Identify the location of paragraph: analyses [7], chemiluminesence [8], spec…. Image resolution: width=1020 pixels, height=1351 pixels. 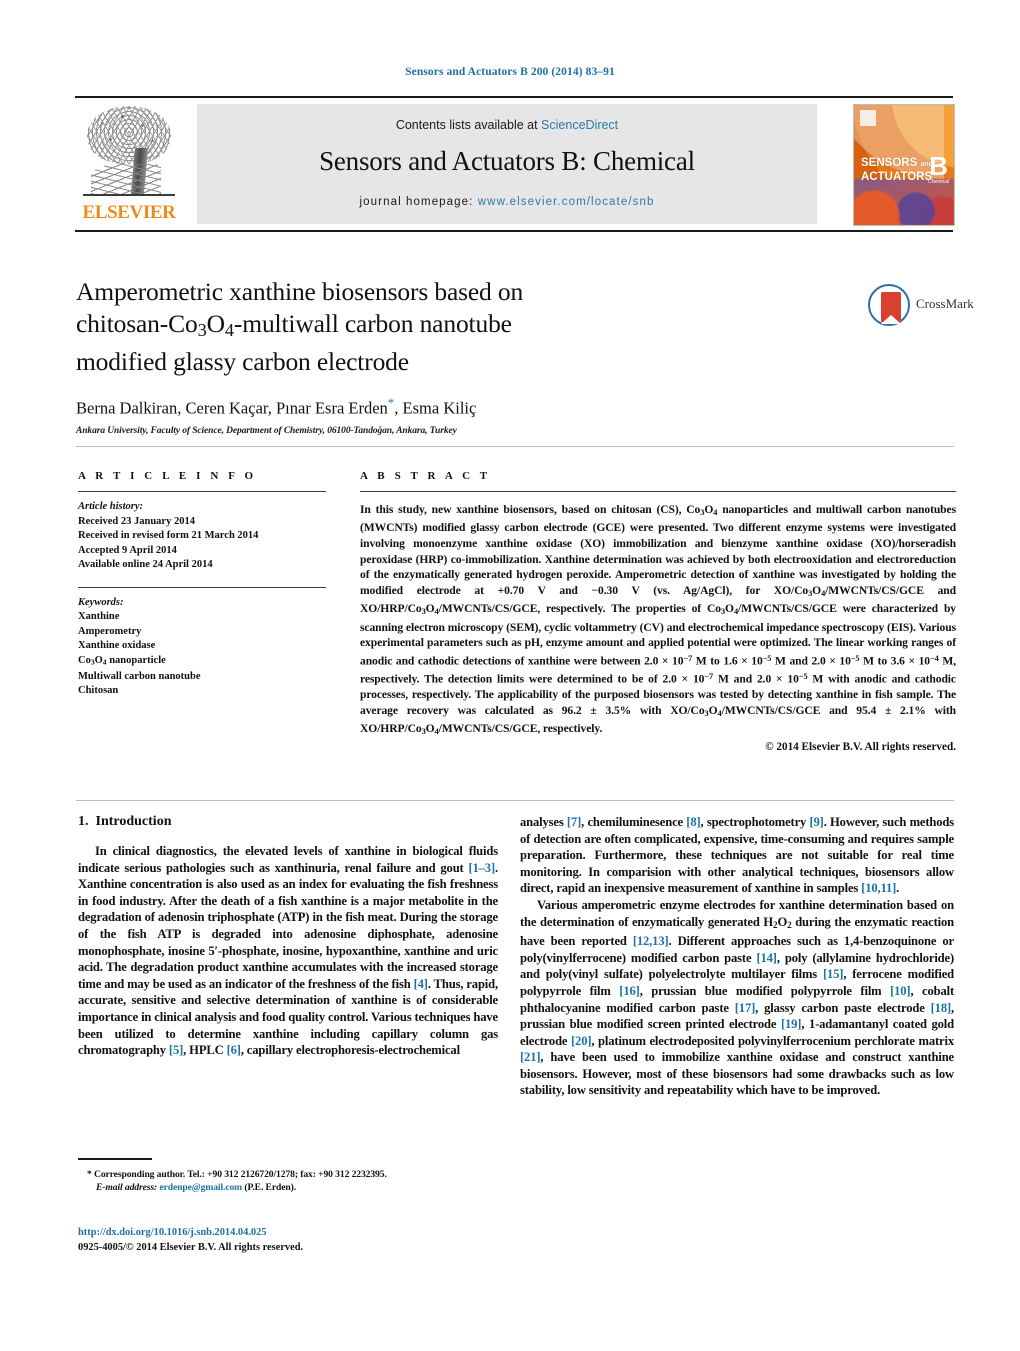
(737, 855).